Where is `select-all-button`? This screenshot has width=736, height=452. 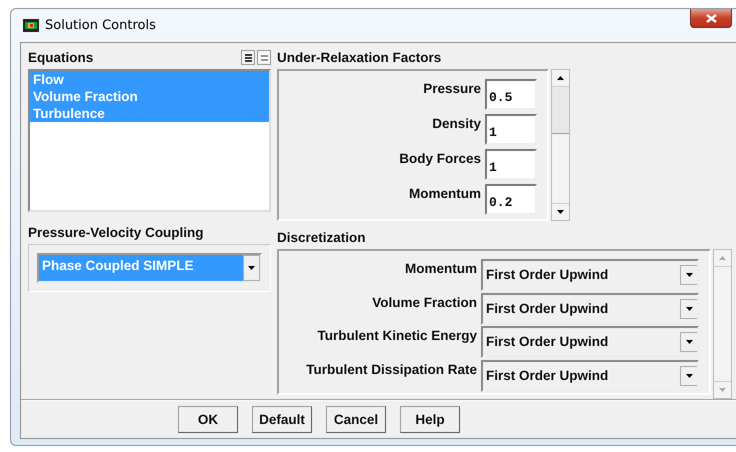
select-all-button is located at coordinates (248, 57).